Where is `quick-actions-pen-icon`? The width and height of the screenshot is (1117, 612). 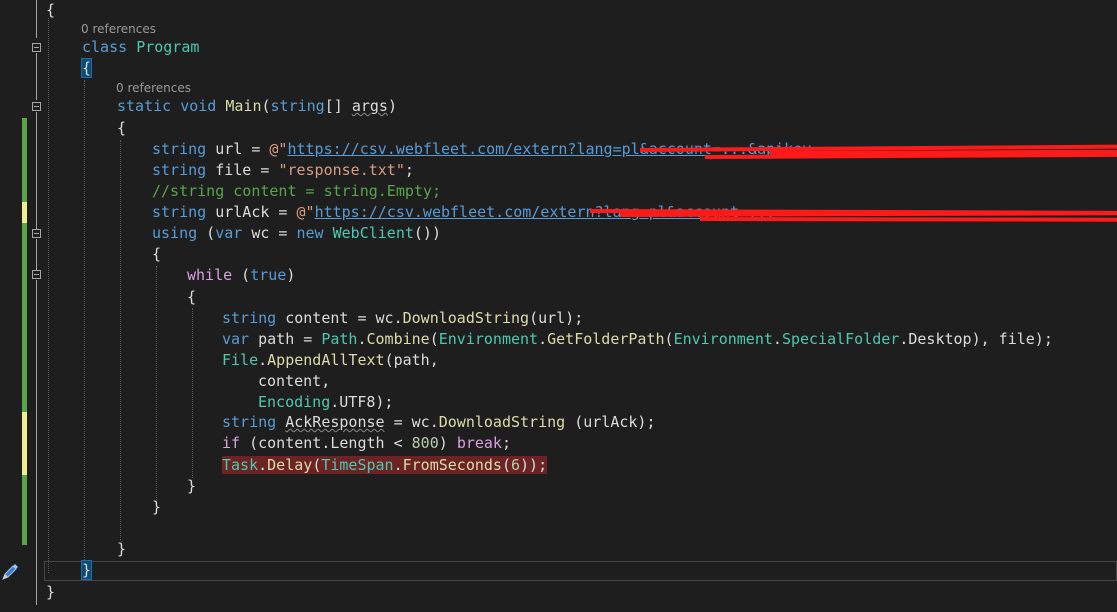 quick-actions-pen-icon is located at coordinates (10, 572).